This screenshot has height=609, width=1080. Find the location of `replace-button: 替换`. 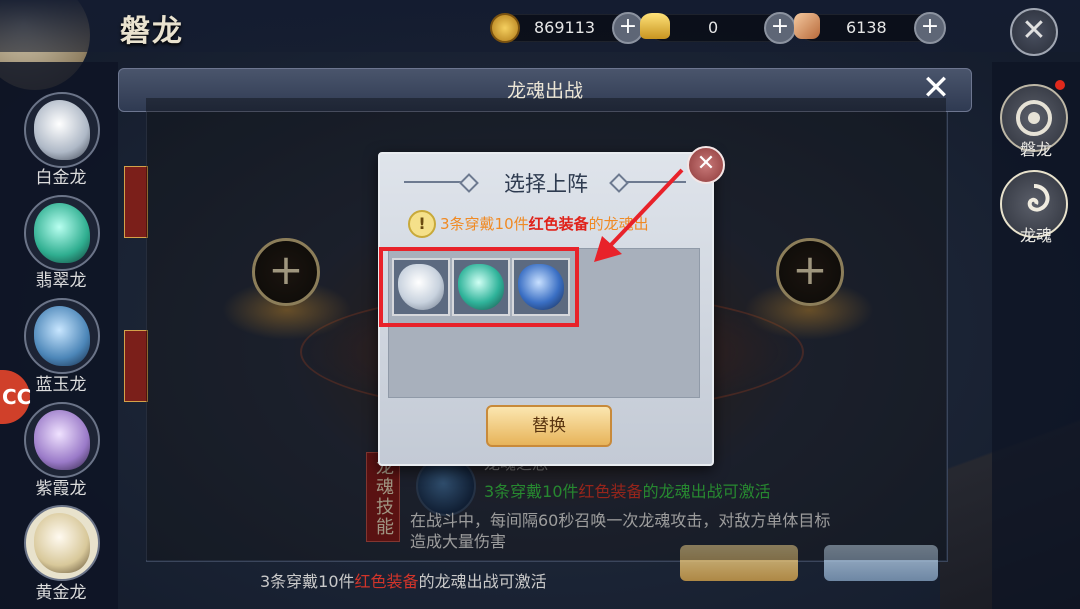

replace-button: 替换 is located at coordinates (549, 426).